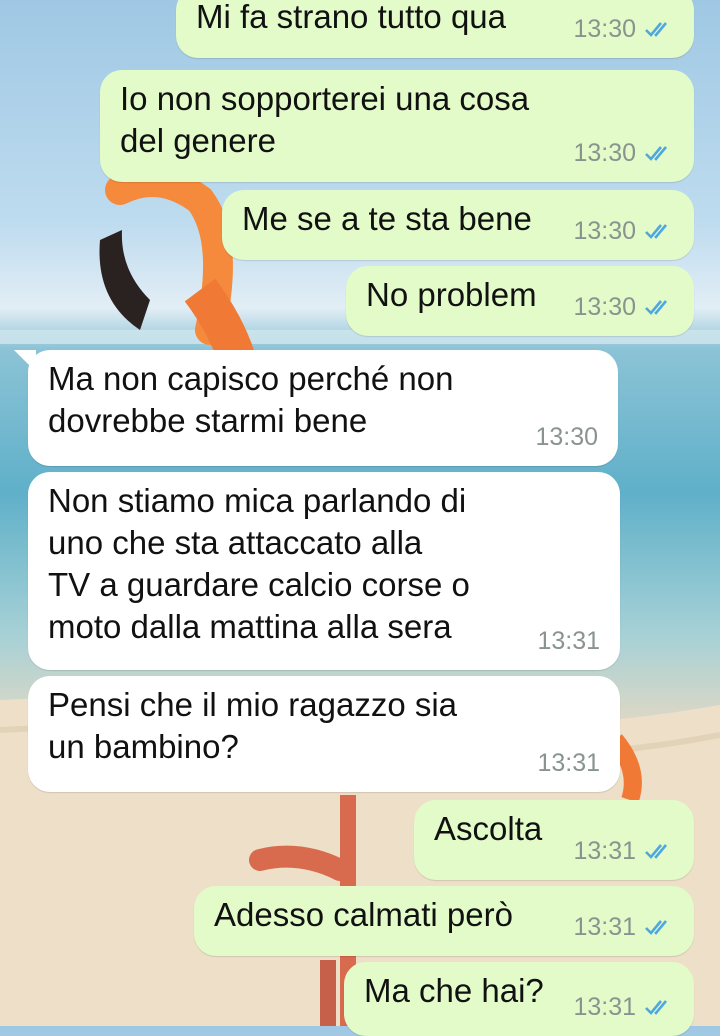 The width and height of the screenshot is (720, 1036). I want to click on message-text: Pensi che il mio ragazzo sia un bambino?, so click(253, 725).